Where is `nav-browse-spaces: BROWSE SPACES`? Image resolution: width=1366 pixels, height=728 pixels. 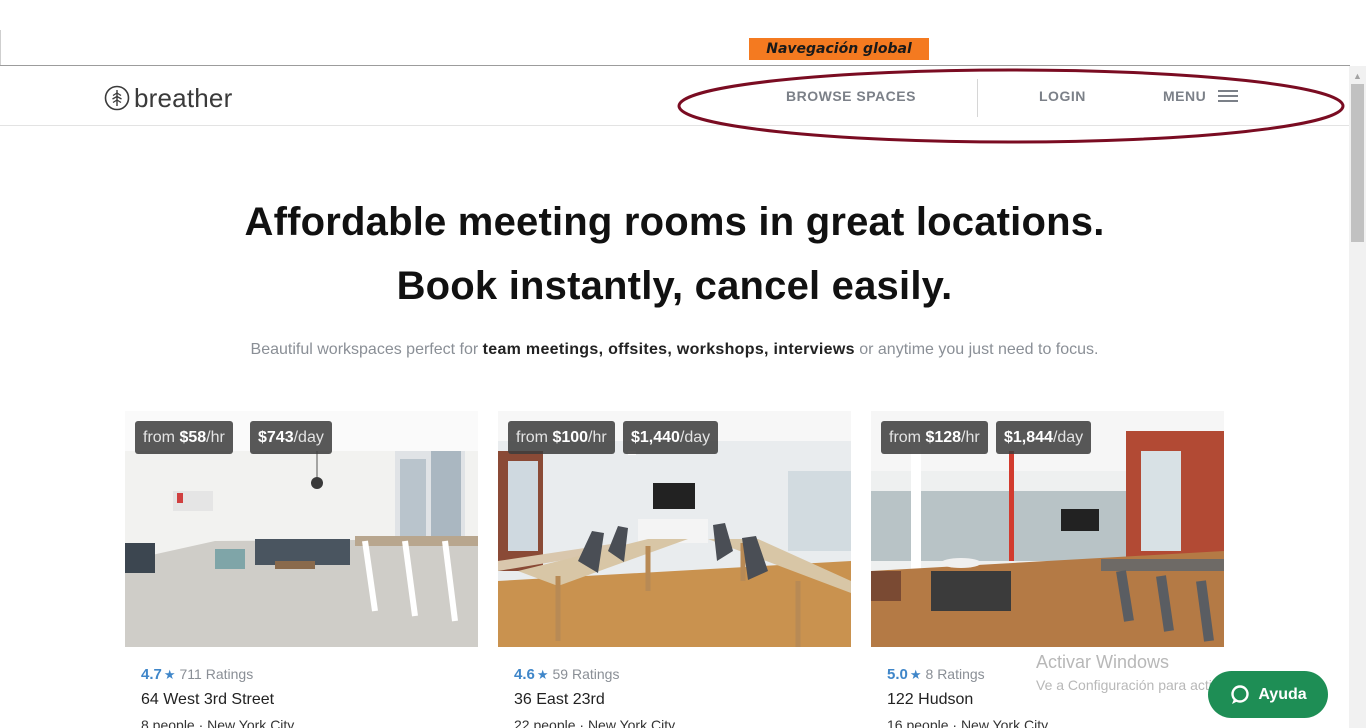
nav-browse-spaces: BROWSE SPACES is located at coordinates (851, 96).